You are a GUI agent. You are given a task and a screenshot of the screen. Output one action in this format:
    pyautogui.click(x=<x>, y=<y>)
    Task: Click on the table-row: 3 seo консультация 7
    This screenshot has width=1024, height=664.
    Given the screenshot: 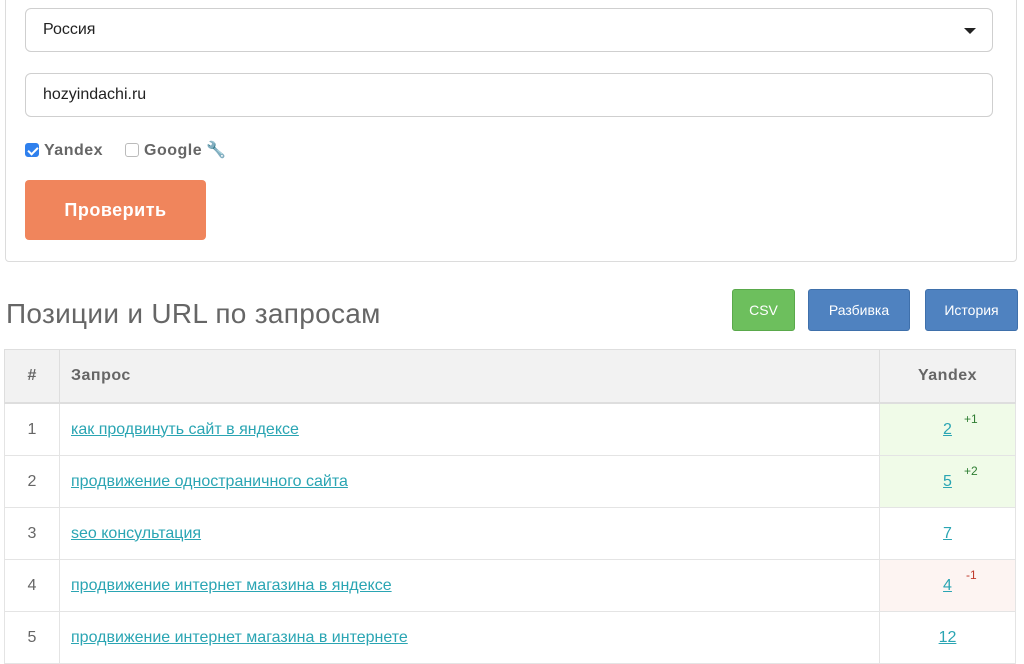 What is the action you would take?
    pyautogui.click(x=510, y=533)
    